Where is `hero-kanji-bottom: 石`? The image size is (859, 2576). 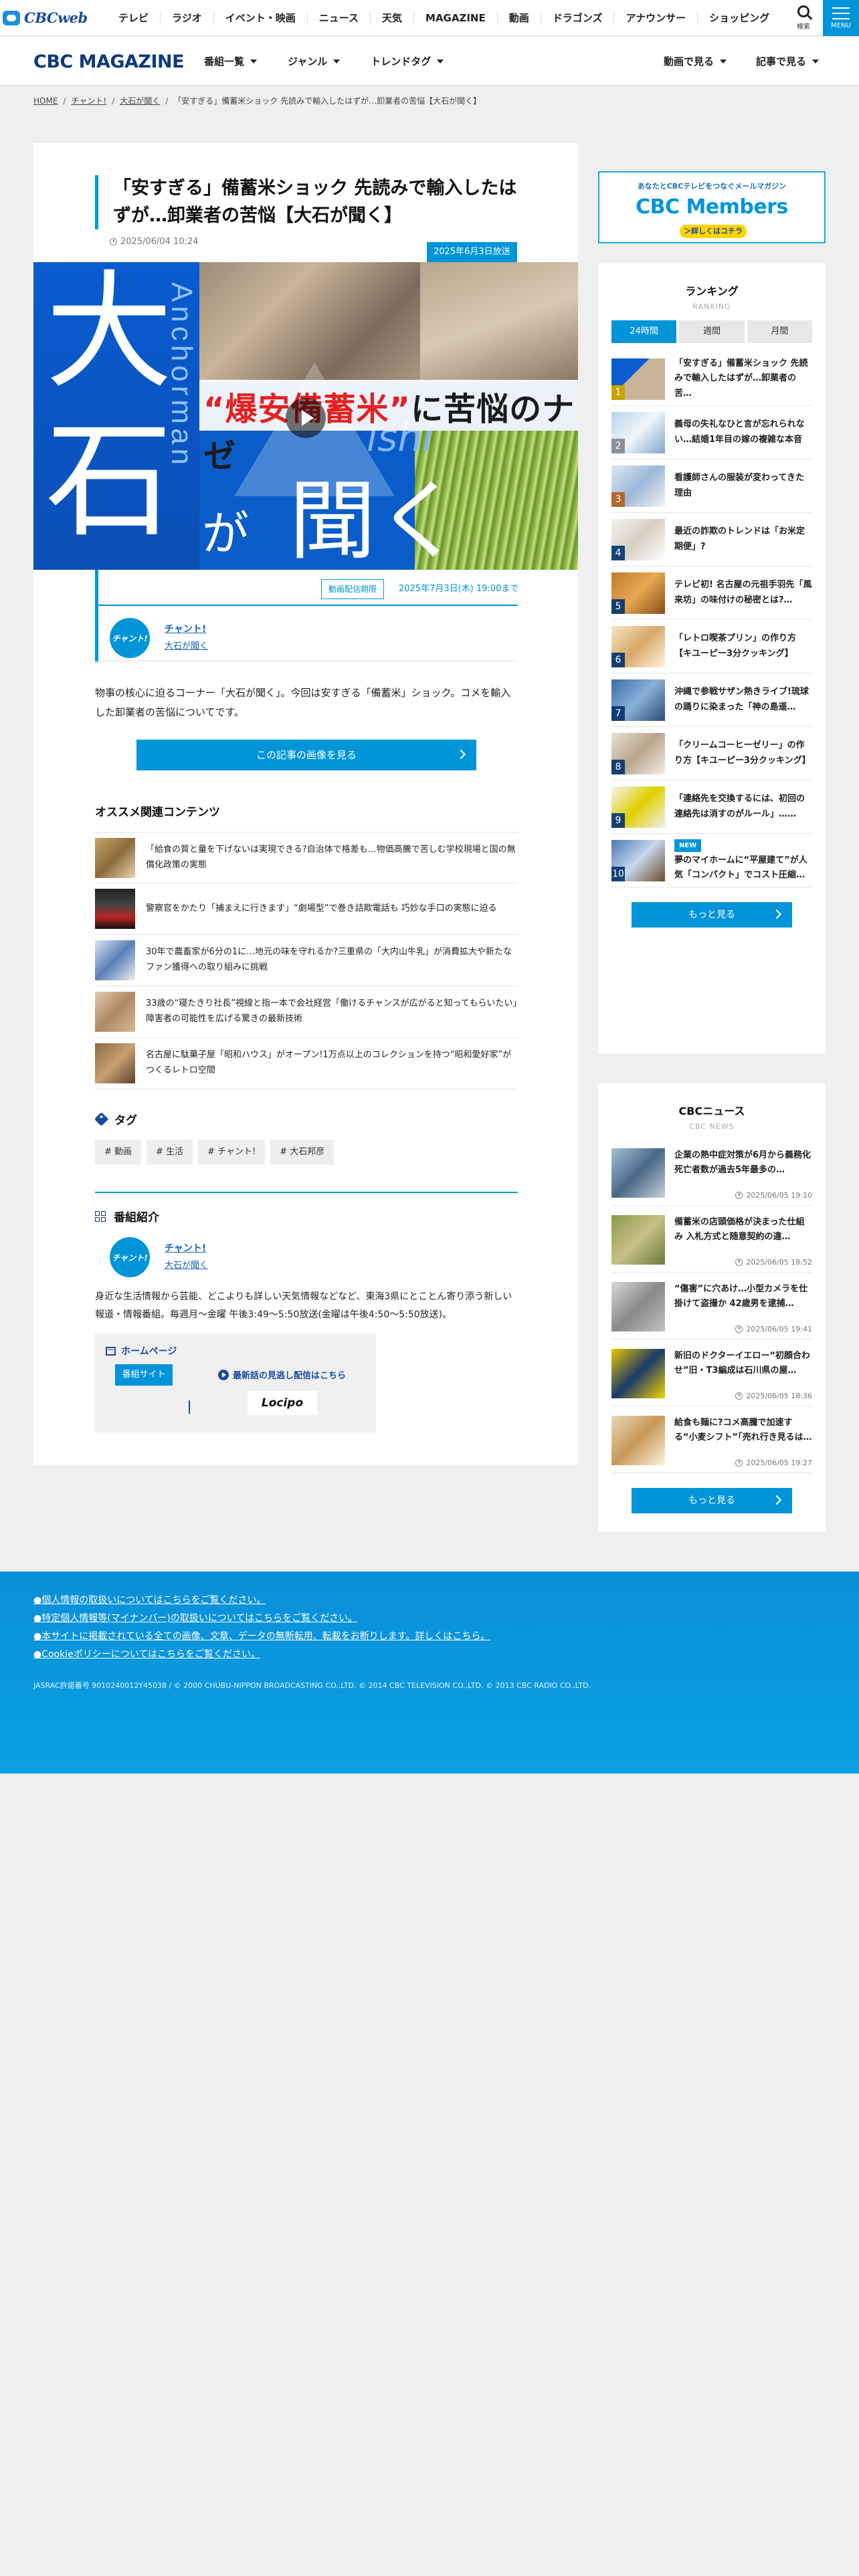 hero-kanji-bottom: 石 is located at coordinates (109, 480).